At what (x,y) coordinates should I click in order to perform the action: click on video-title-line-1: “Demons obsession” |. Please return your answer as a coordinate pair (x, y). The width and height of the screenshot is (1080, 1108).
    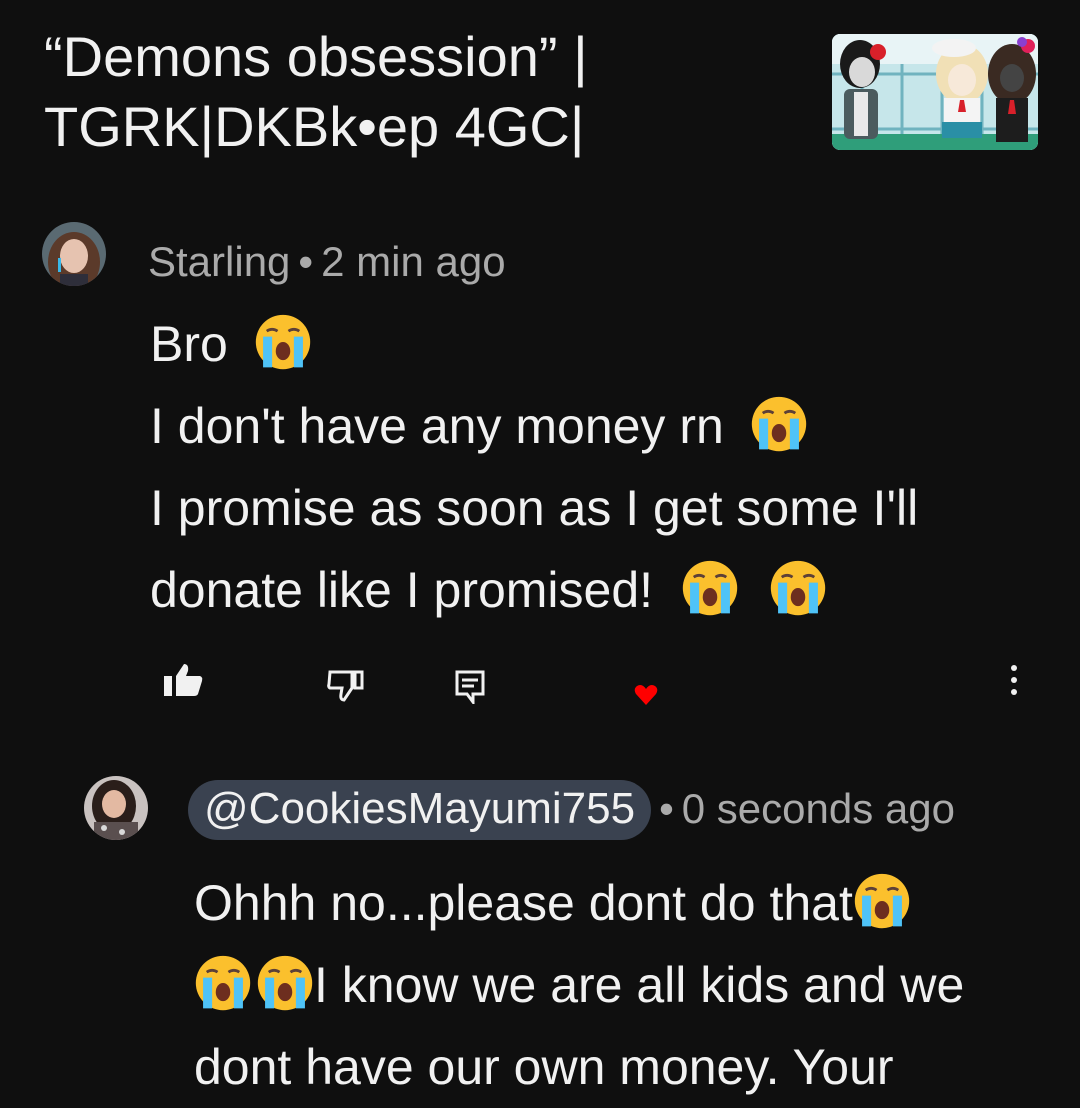
    Looking at the image, I should click on (316, 56).